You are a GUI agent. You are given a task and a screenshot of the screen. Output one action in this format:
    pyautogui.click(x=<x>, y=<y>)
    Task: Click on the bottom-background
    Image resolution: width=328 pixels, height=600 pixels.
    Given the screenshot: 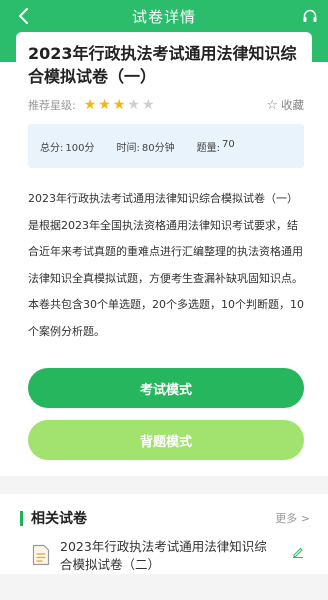 What is the action you would take?
    pyautogui.click(x=164, y=587)
    